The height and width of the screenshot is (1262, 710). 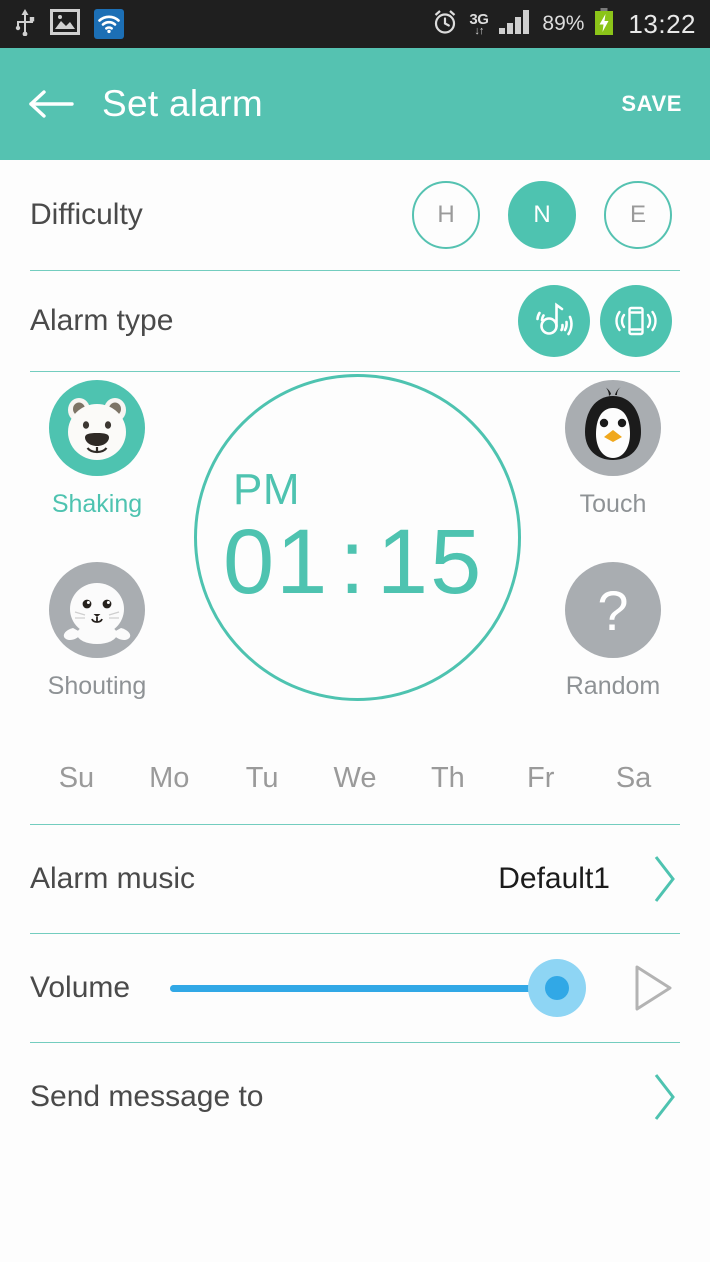 I want to click on mission-shaking-label: Shaking, so click(x=97, y=504).